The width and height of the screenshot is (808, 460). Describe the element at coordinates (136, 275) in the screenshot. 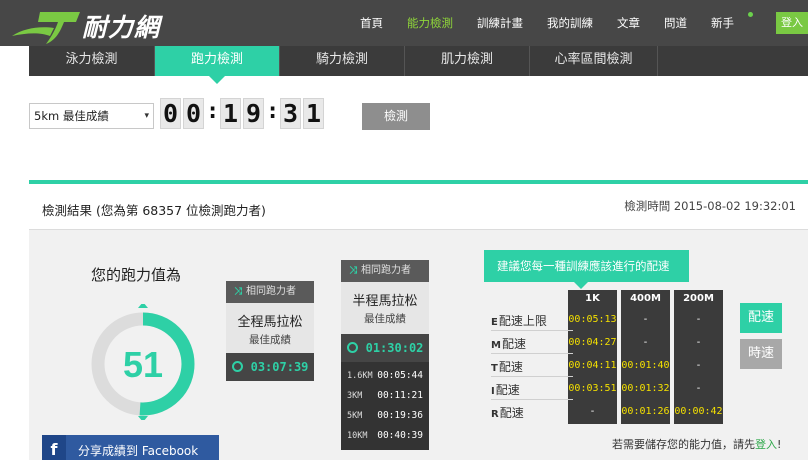

I see `score-title: 您的跑力值為` at that location.